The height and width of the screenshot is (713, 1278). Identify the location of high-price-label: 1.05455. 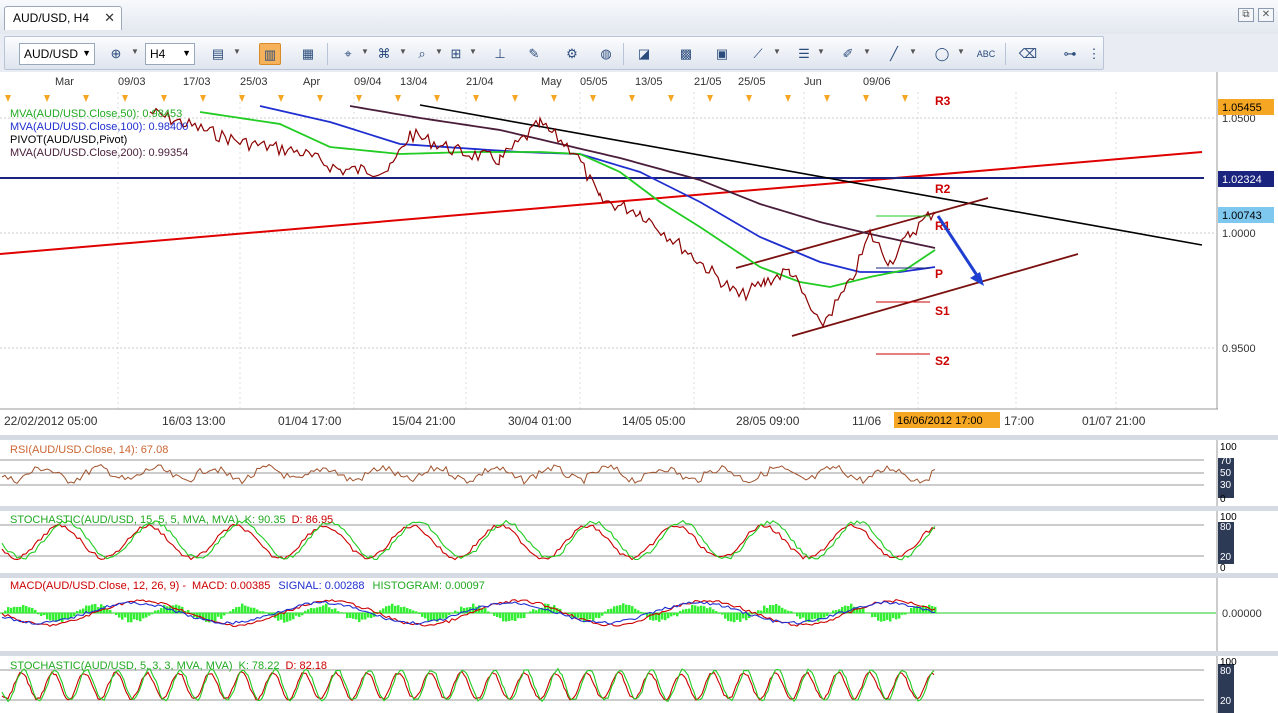
(1242, 108).